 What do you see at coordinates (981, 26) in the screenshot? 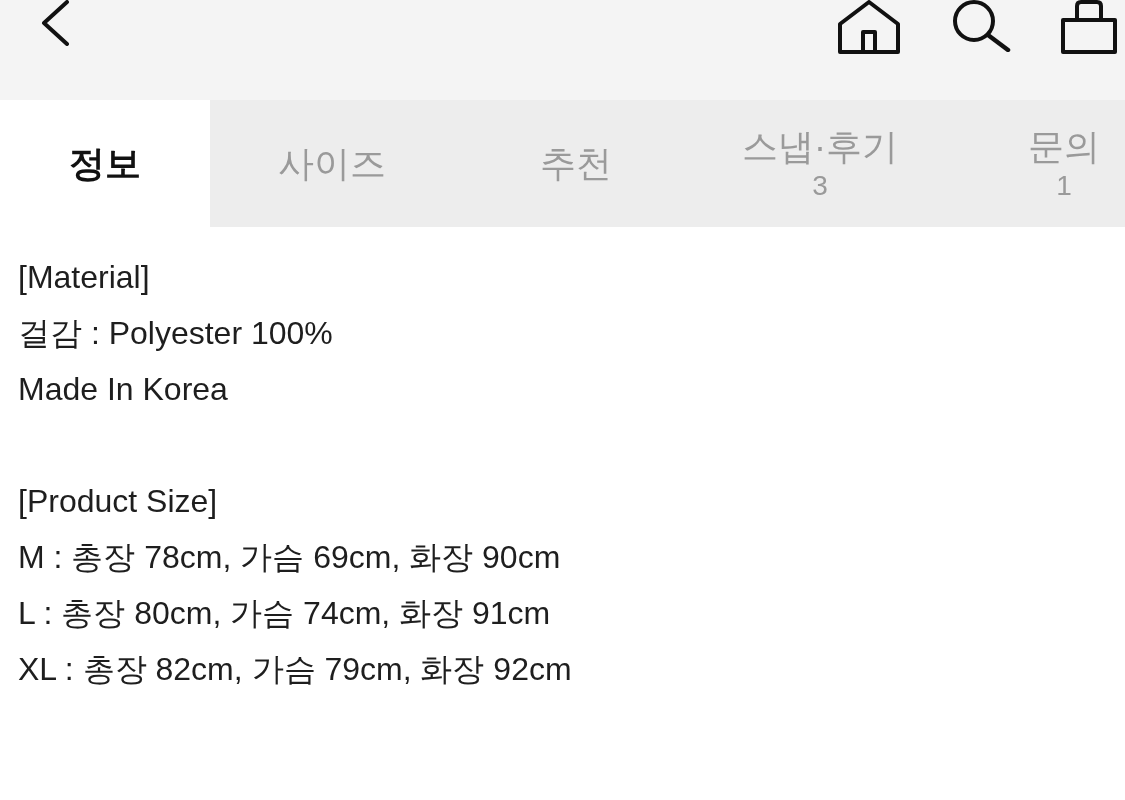
I see `search-icon` at bounding box center [981, 26].